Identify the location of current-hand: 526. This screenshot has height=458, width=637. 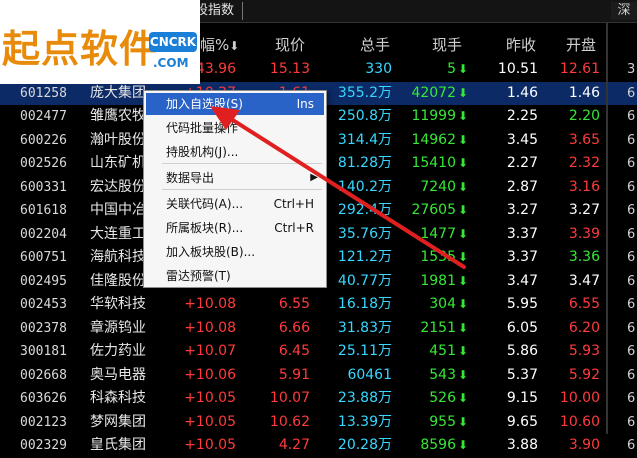
(442, 398).